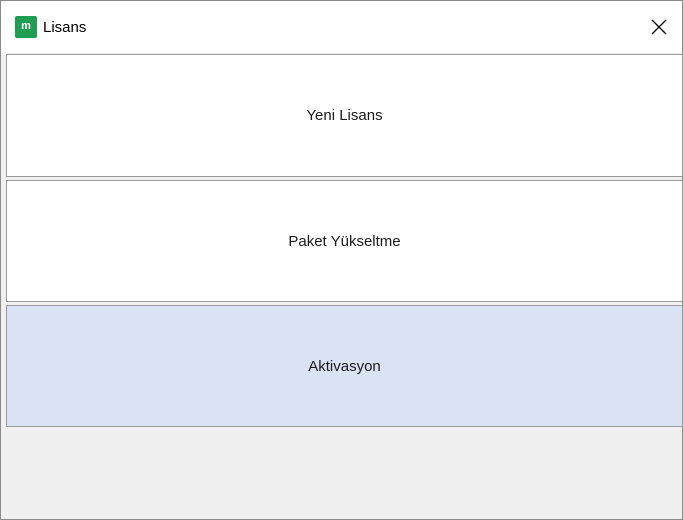 The width and height of the screenshot is (683, 520). I want to click on app-logo-glyph: m, so click(26, 25).